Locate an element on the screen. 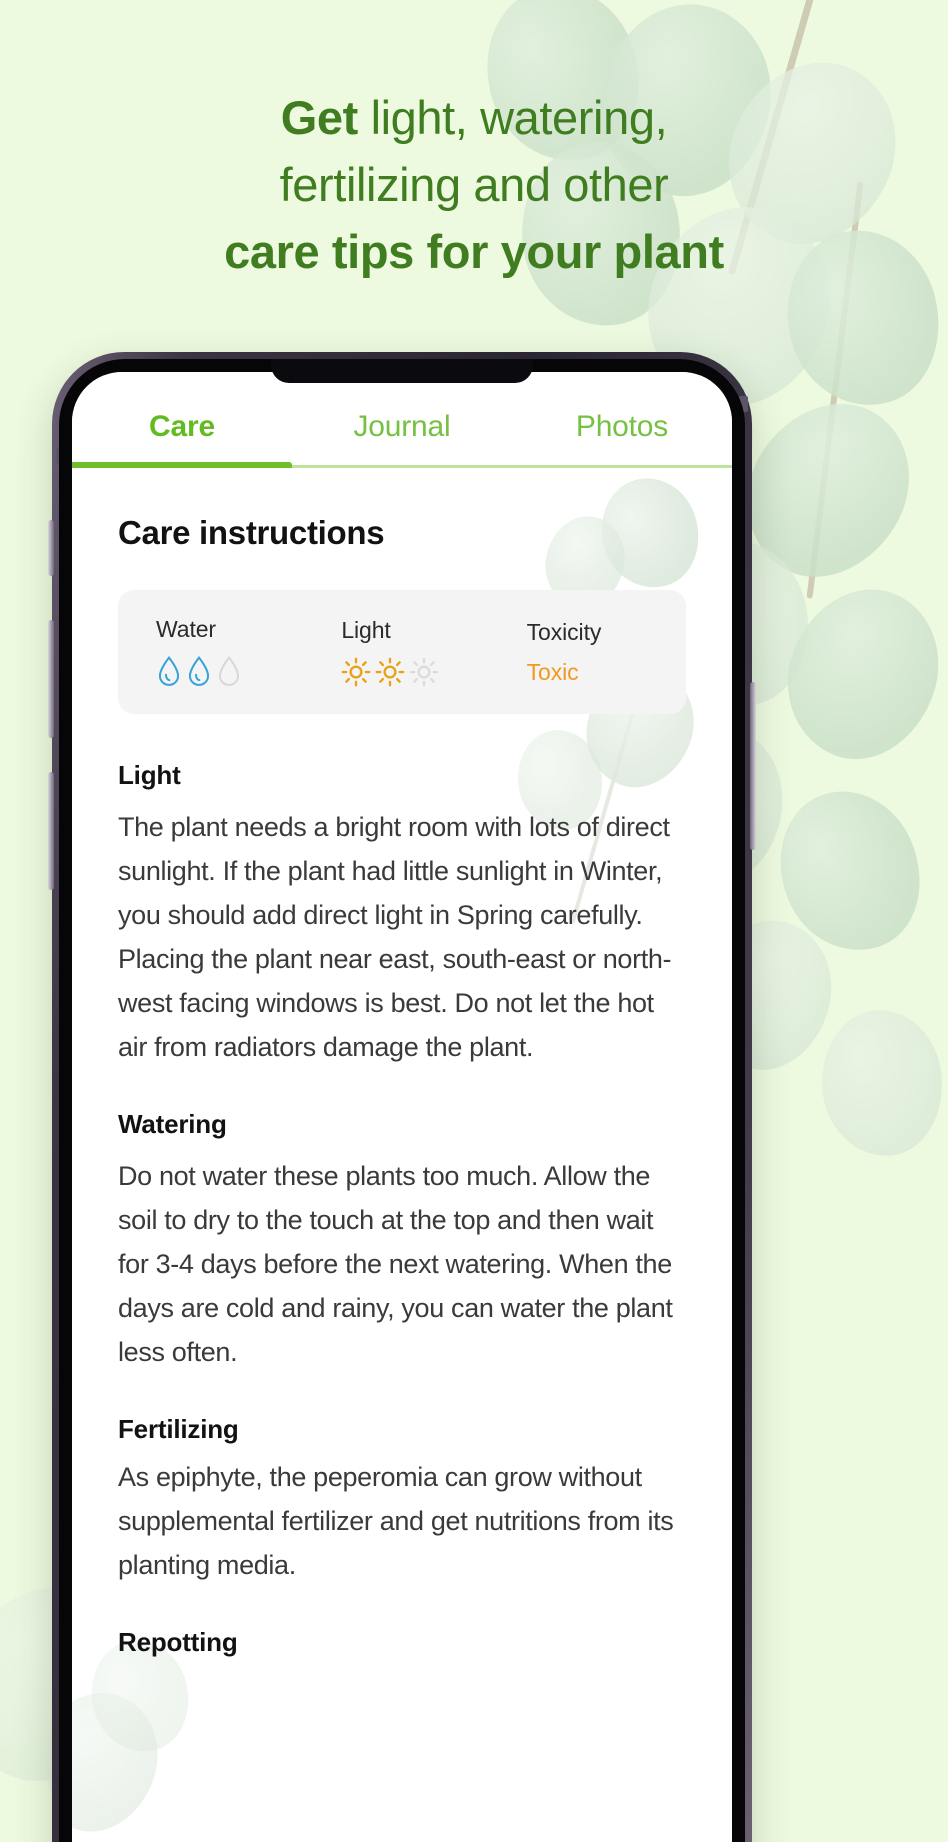 The height and width of the screenshot is (1842, 948). stat-toxicity-label: Toxicity is located at coordinates (564, 631).